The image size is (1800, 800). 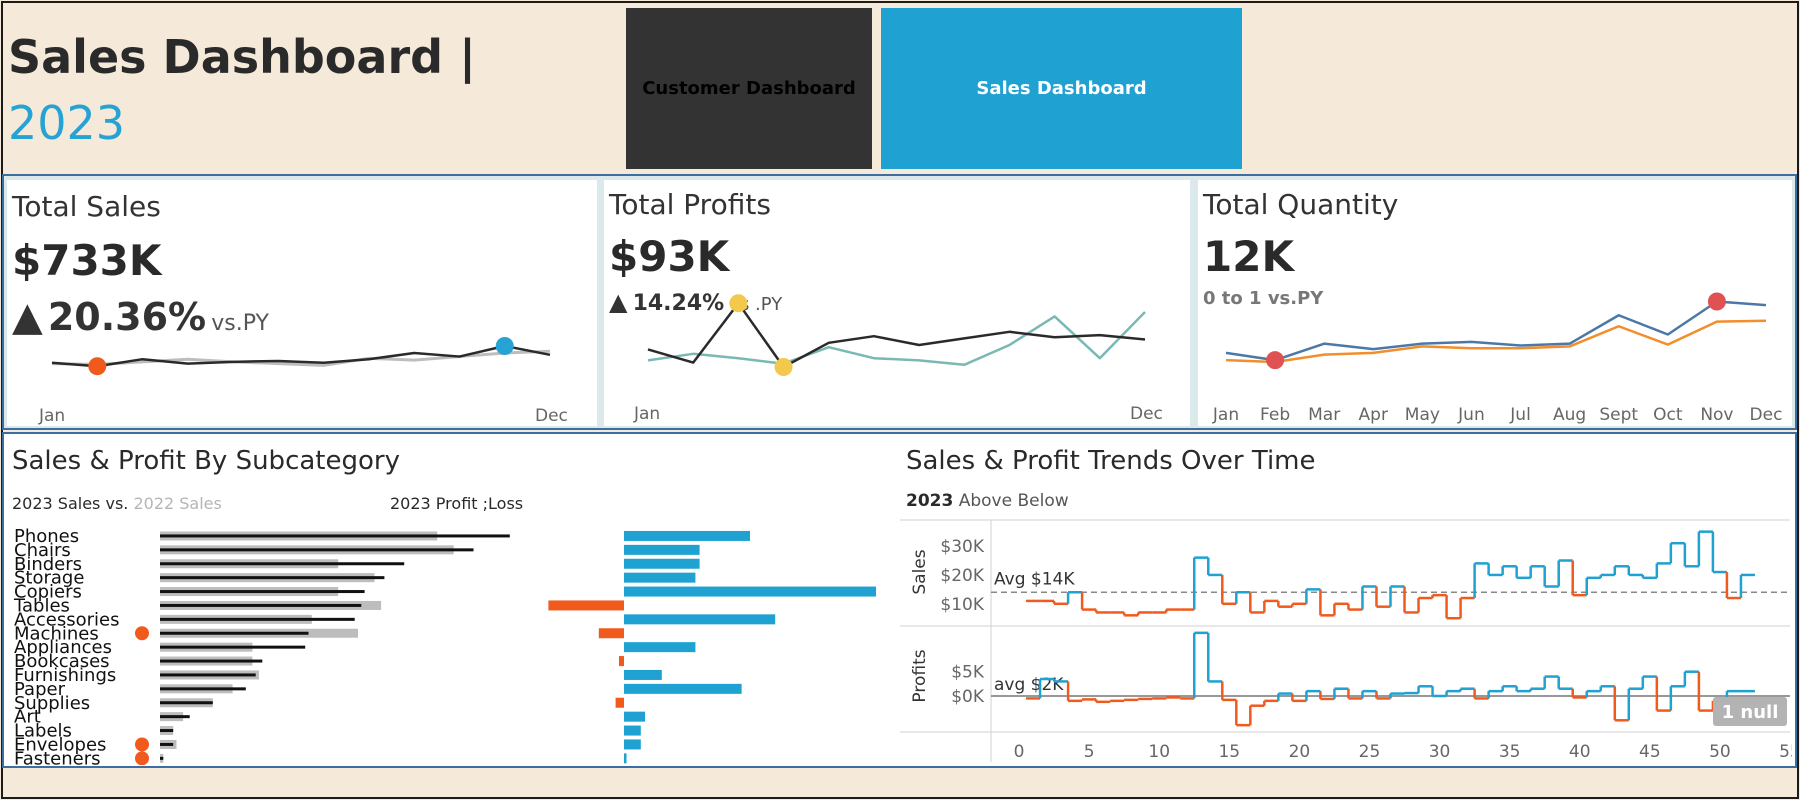 I want to click on page-title: Sales Dashboard |, so click(x=242, y=57).